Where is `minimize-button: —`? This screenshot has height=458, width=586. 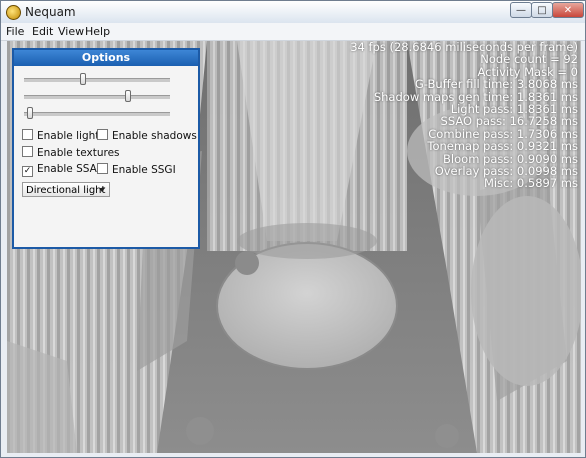 minimize-button: — is located at coordinates (521, 10).